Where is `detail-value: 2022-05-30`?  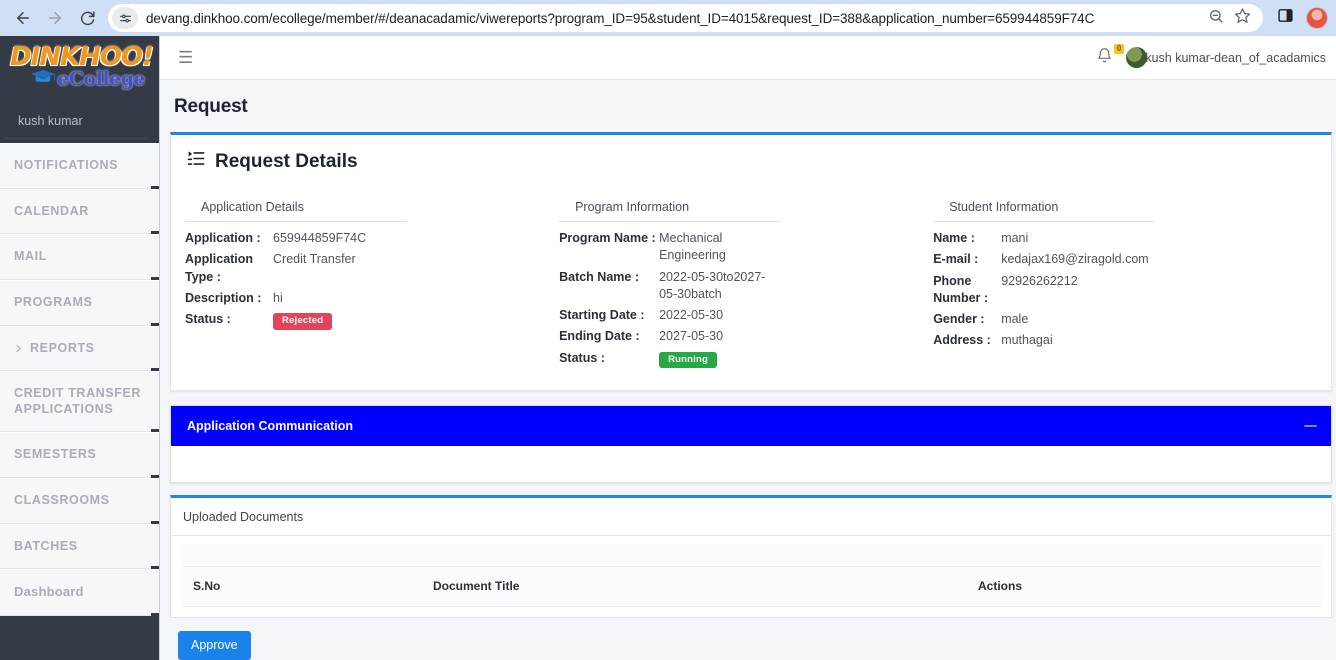 detail-value: 2022-05-30 is located at coordinates (691, 315).